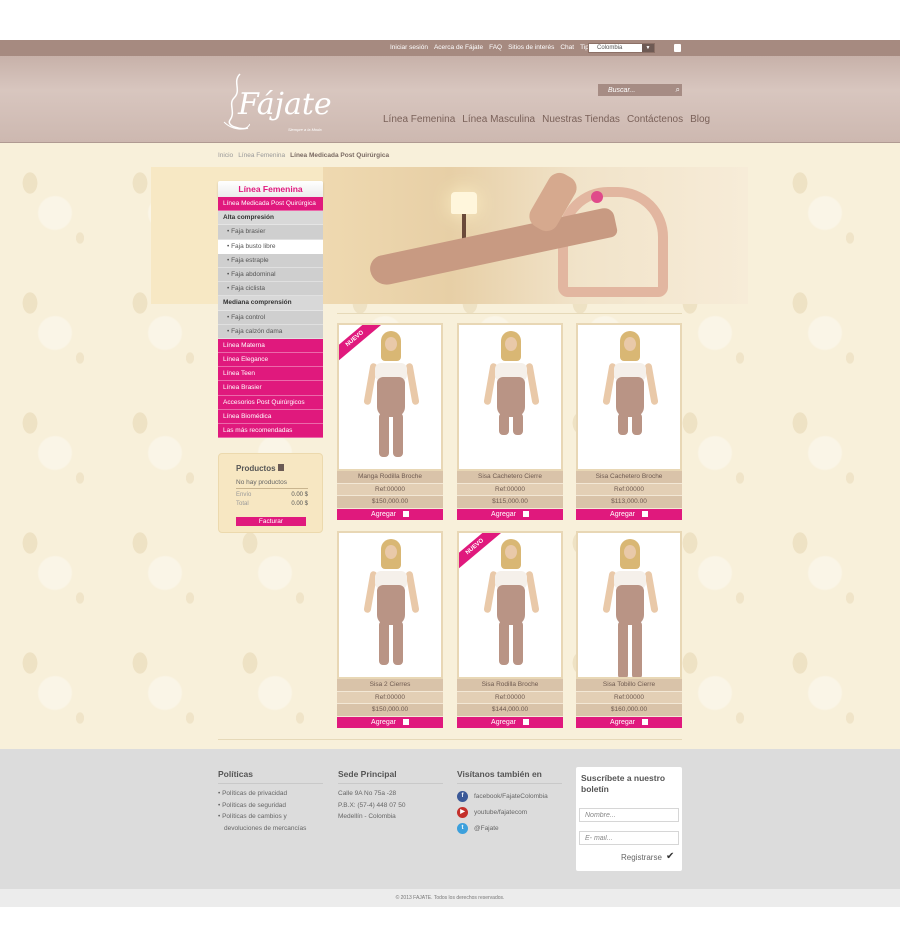 This screenshot has width=900, height=949. Describe the element at coordinates (270, 204) in the screenshot. I see `sidebar-item: Línea Medicada Post Quirúrgica` at that location.